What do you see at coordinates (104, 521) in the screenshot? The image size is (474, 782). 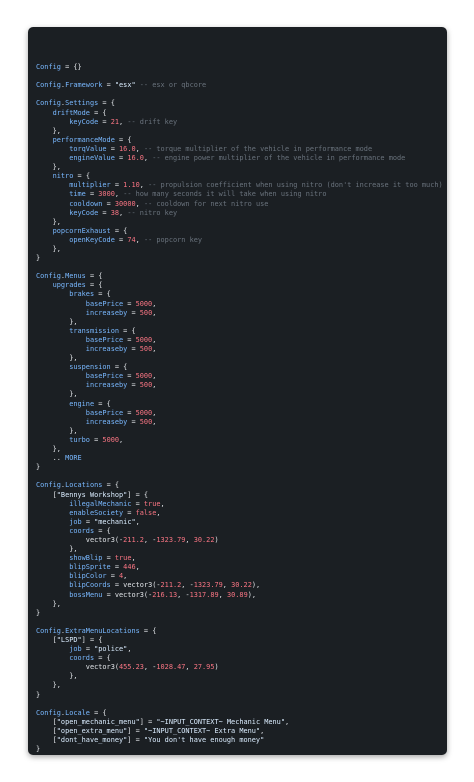 I see `code-line: job = "mechanic",` at bounding box center [104, 521].